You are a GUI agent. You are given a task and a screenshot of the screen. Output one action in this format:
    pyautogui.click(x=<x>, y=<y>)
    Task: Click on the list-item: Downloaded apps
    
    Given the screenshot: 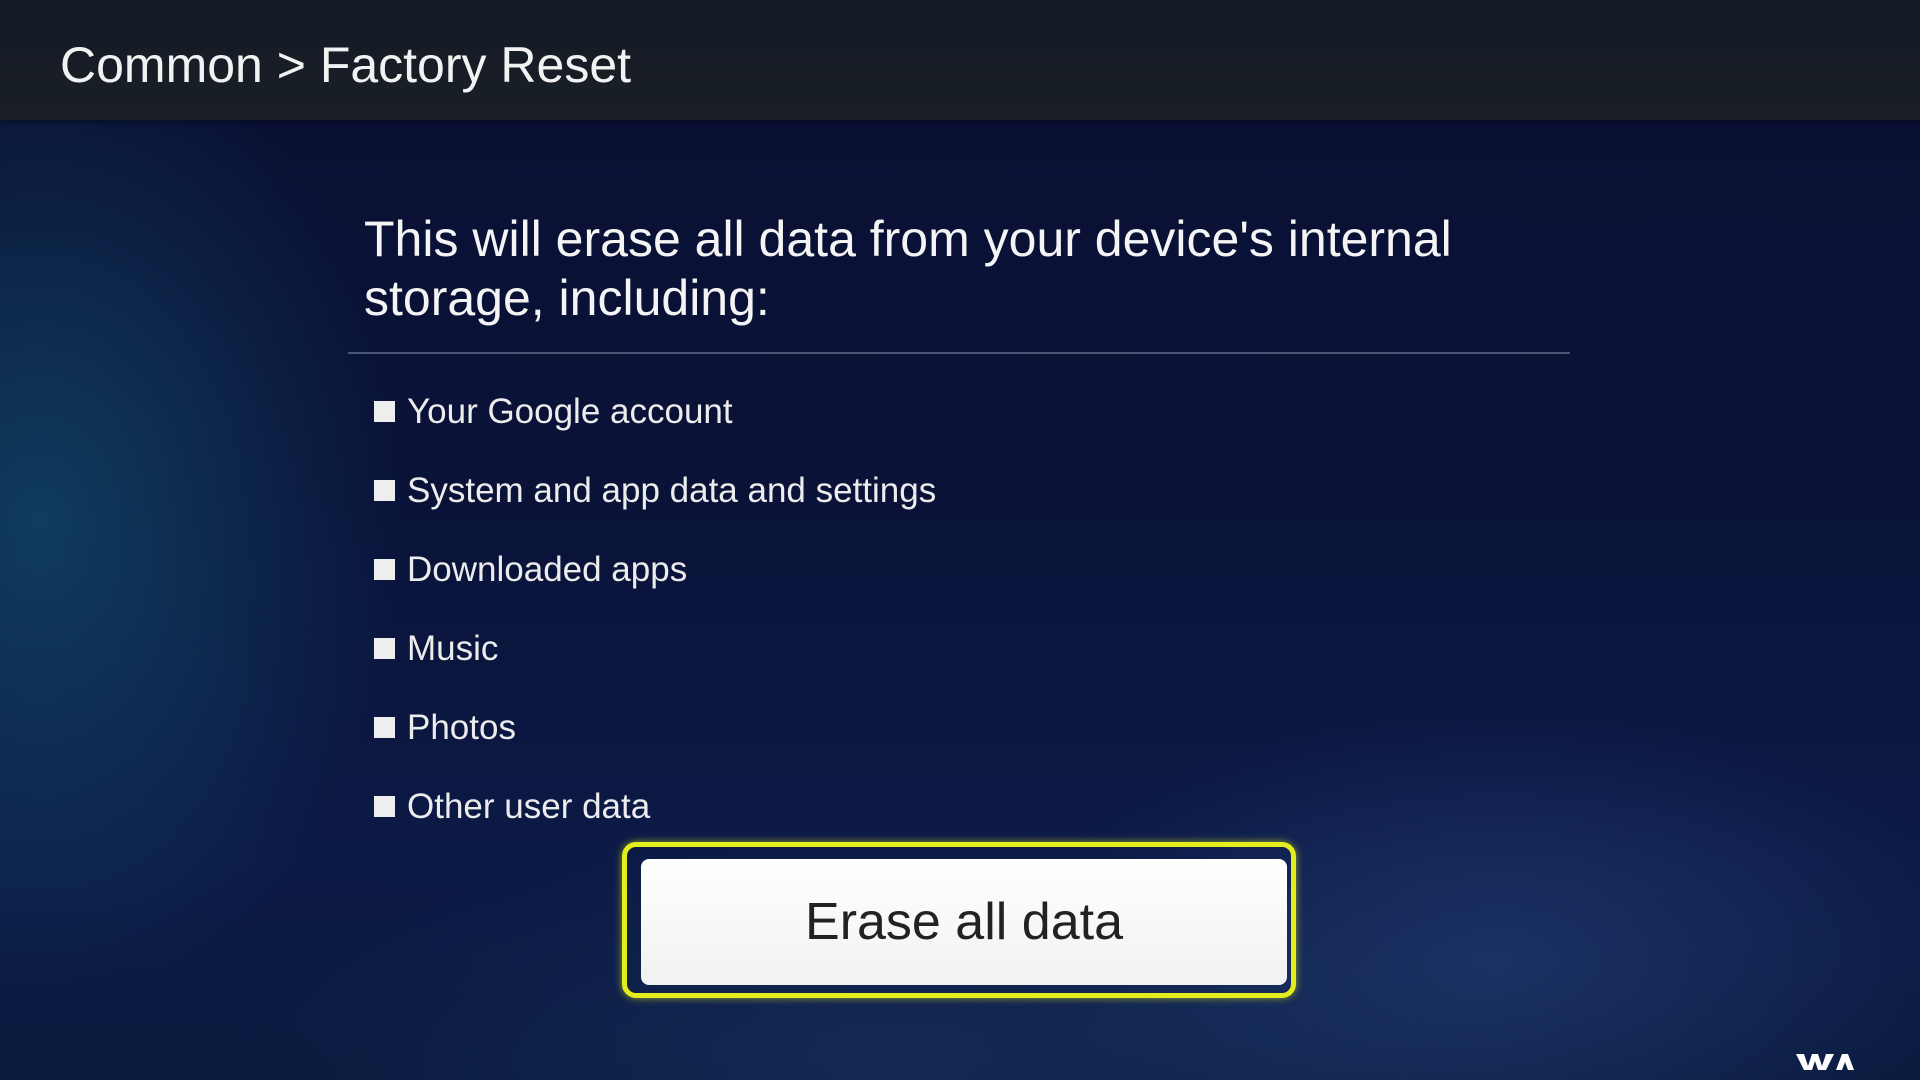 What is the action you would take?
    pyautogui.click(x=655, y=569)
    